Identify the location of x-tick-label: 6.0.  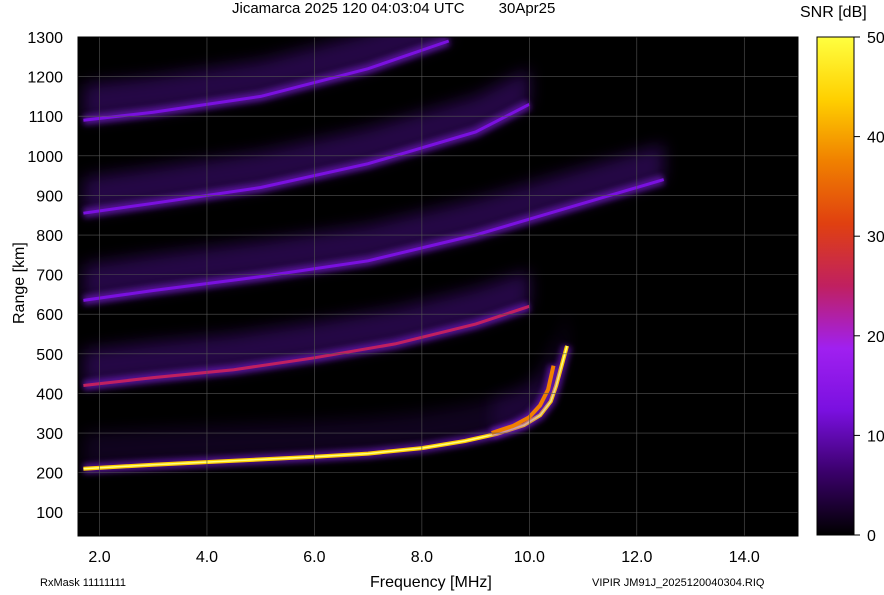
(314, 557).